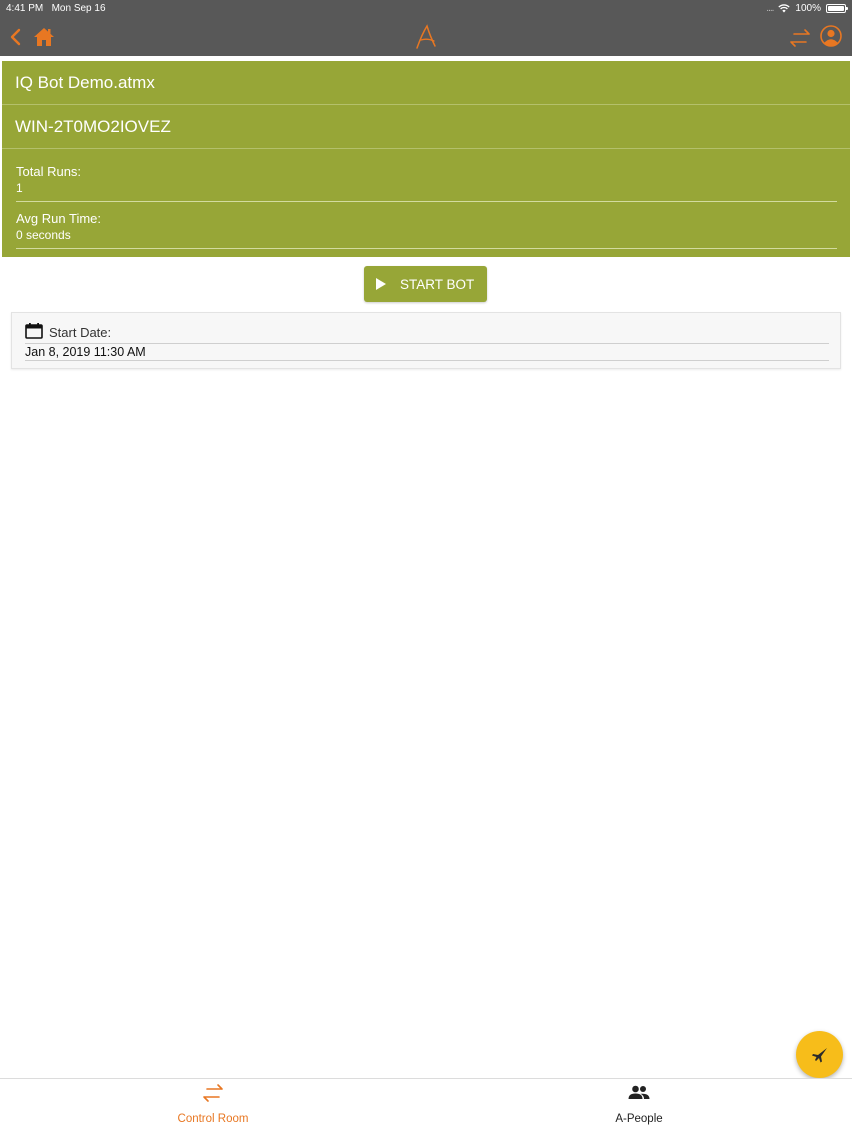  What do you see at coordinates (426, 225) in the screenshot?
I see `avg-run-time: Avg Run Time: 0 seconds` at bounding box center [426, 225].